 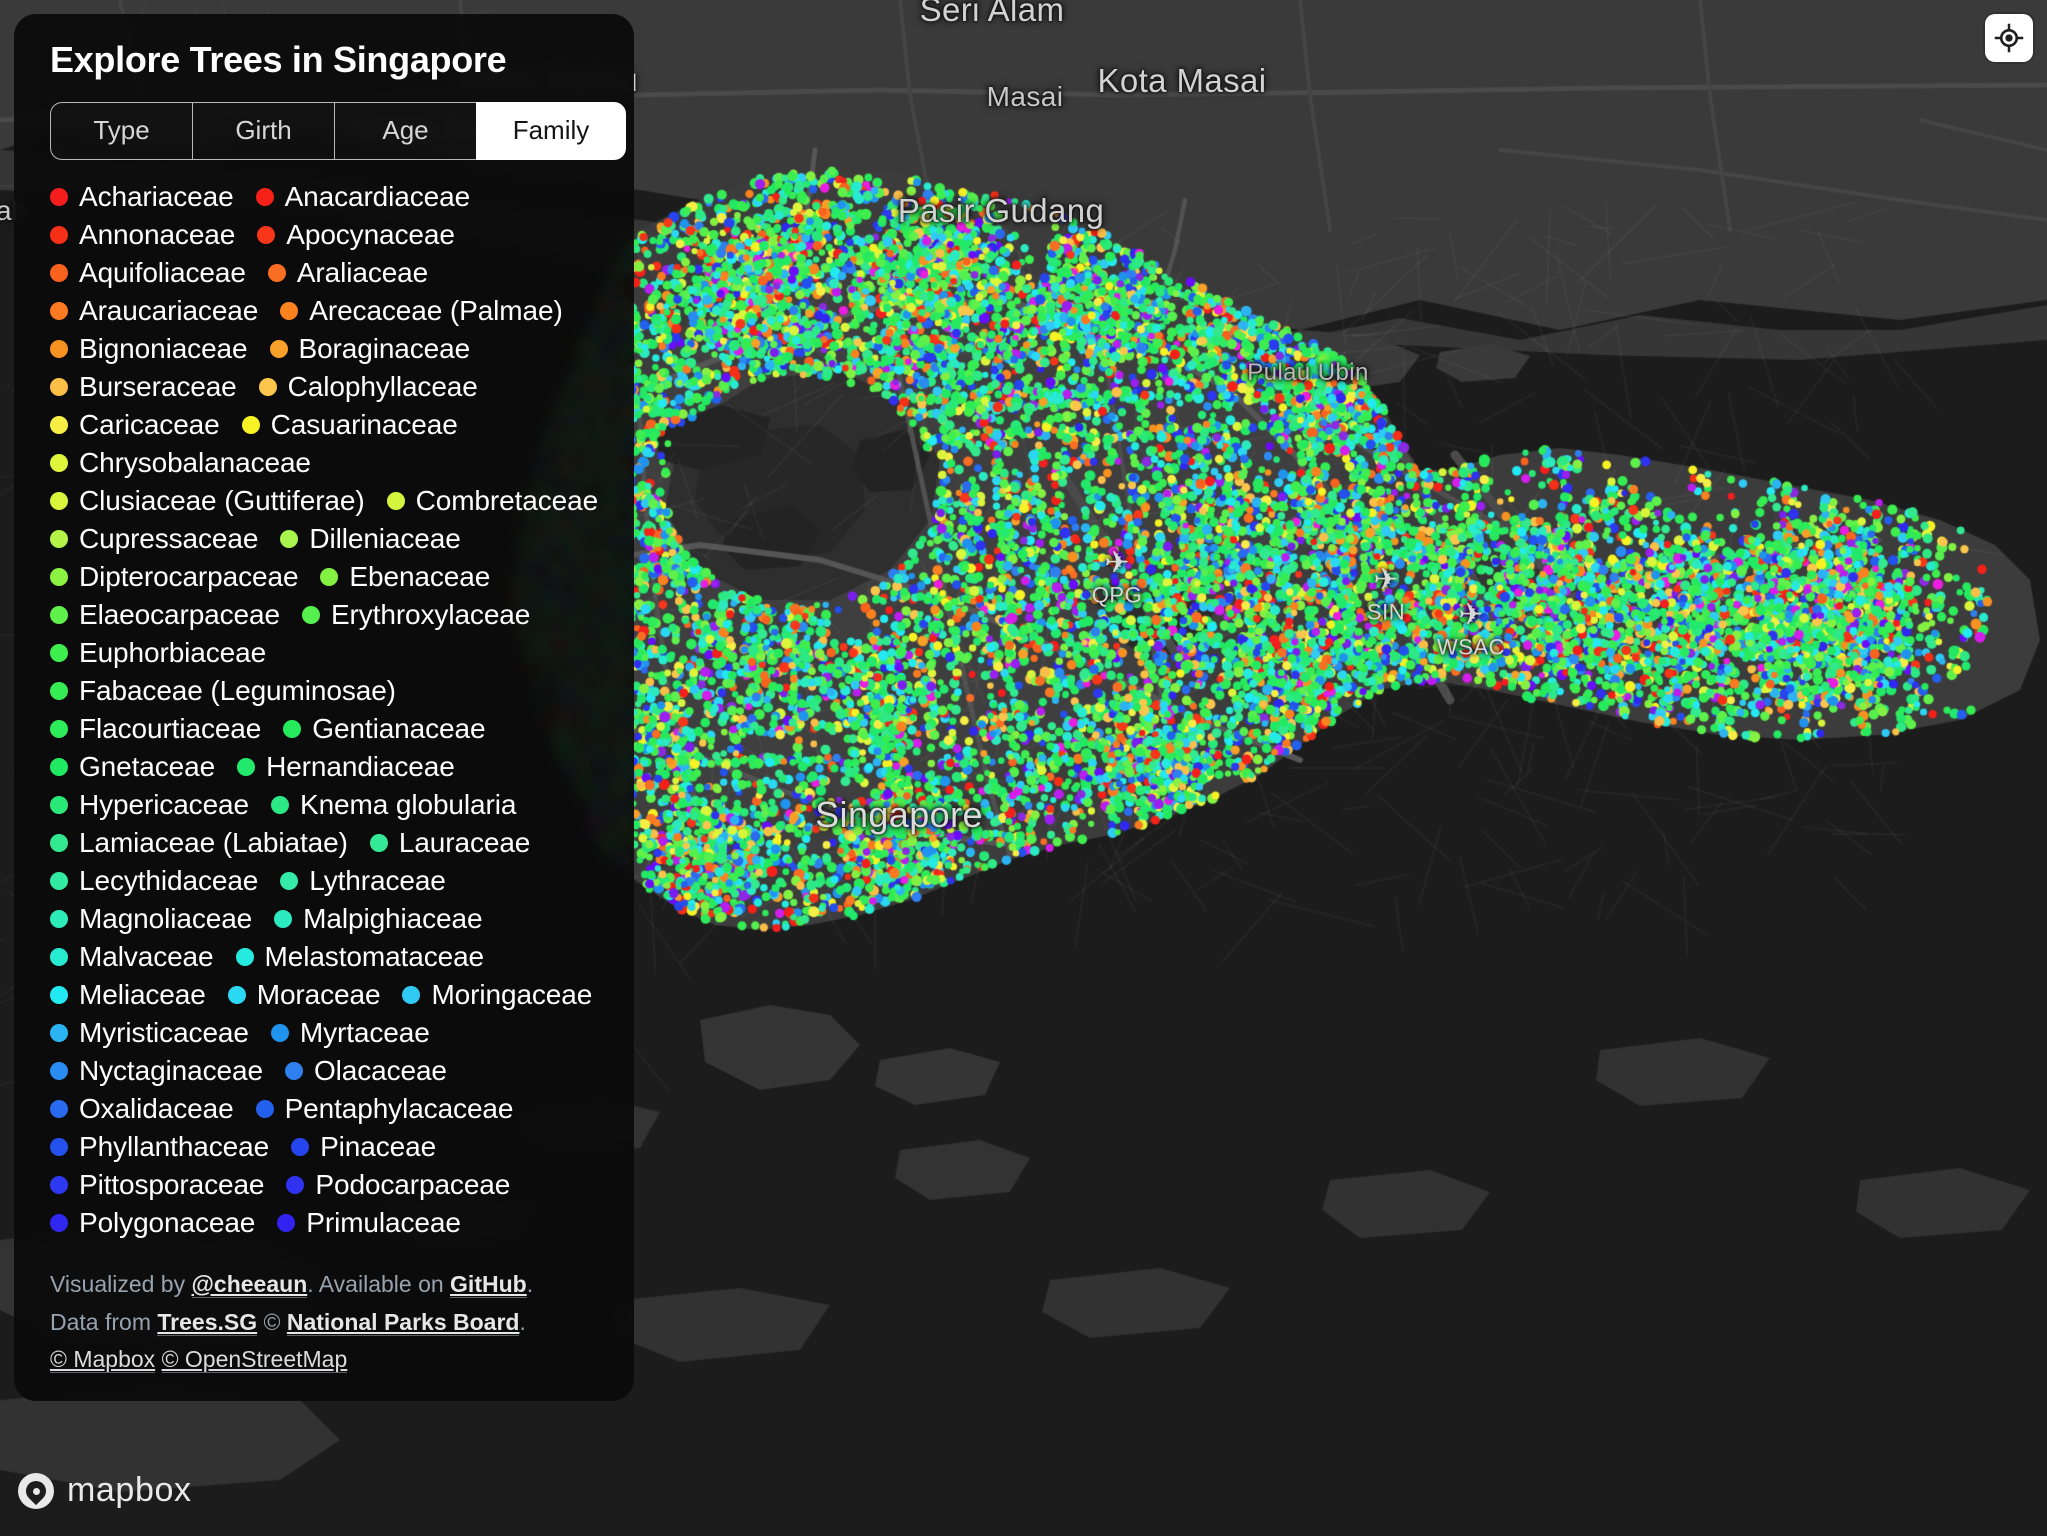 I want to click on legend-item: Chrysobalanaceae, so click(x=180, y=463).